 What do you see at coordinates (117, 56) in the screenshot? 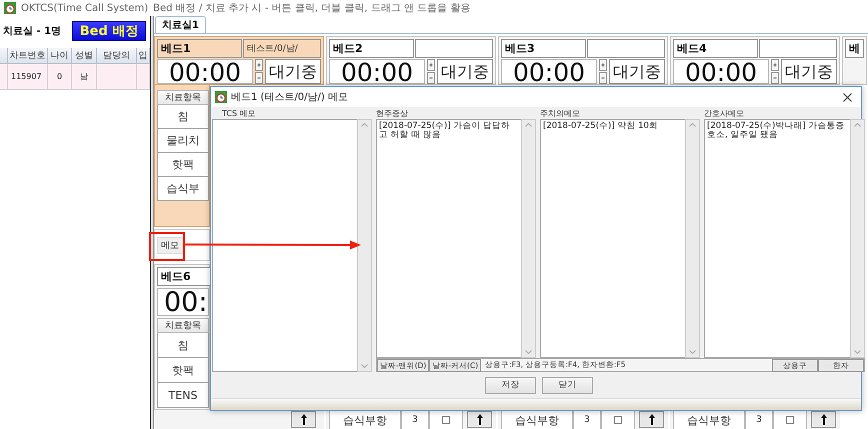
I see `column-header: 담당의` at bounding box center [117, 56].